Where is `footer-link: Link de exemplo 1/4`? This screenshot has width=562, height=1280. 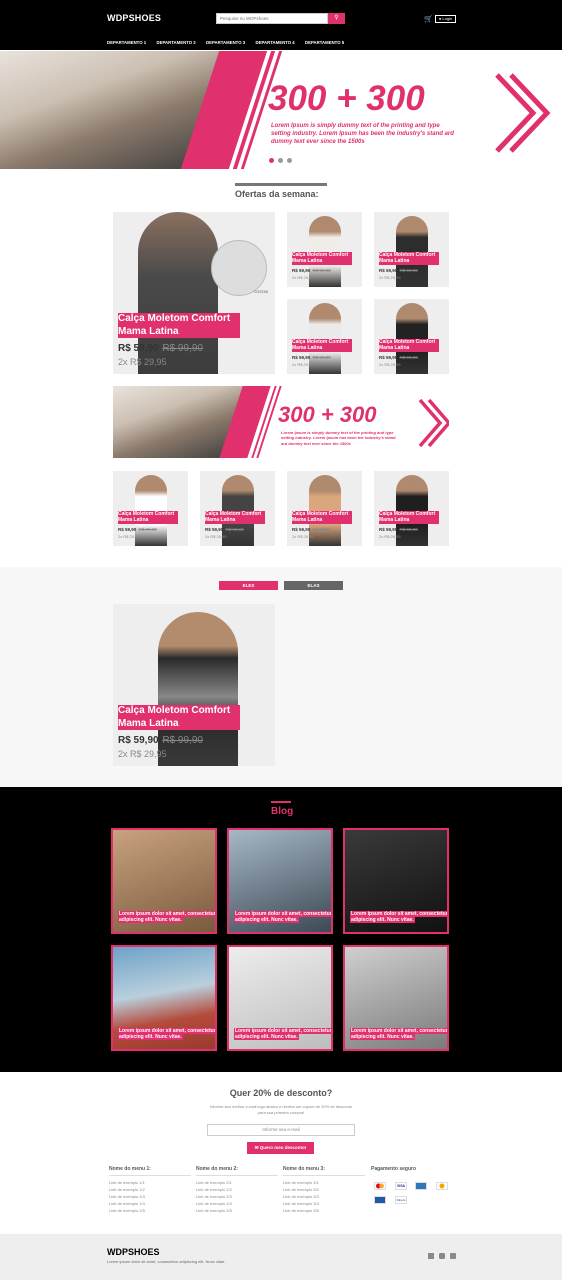 footer-link: Link de exemplo 1/4 is located at coordinates (150, 1203).